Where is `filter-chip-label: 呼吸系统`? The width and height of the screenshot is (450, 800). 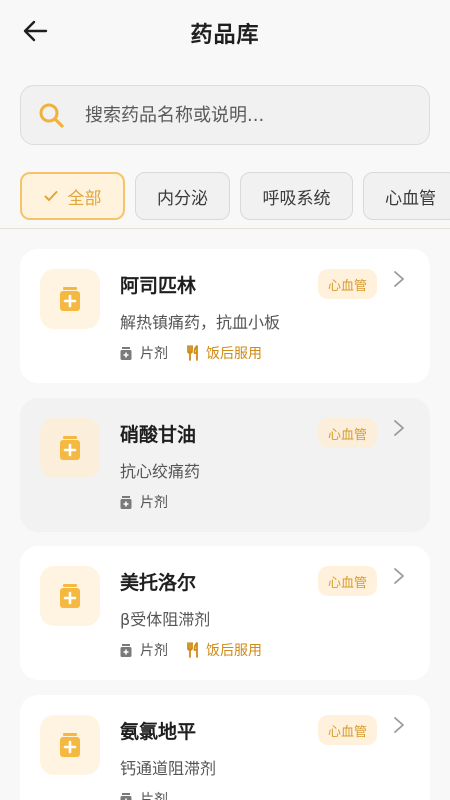
filter-chip-label: 呼吸系统 is located at coordinates (296, 198).